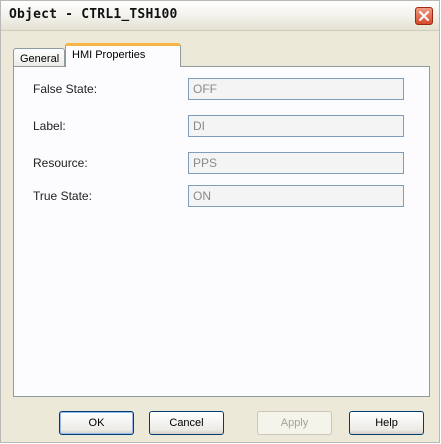 Image resolution: width=441 pixels, height=444 pixels. What do you see at coordinates (65, 89) in the screenshot?
I see `false-state-label: False State:` at bounding box center [65, 89].